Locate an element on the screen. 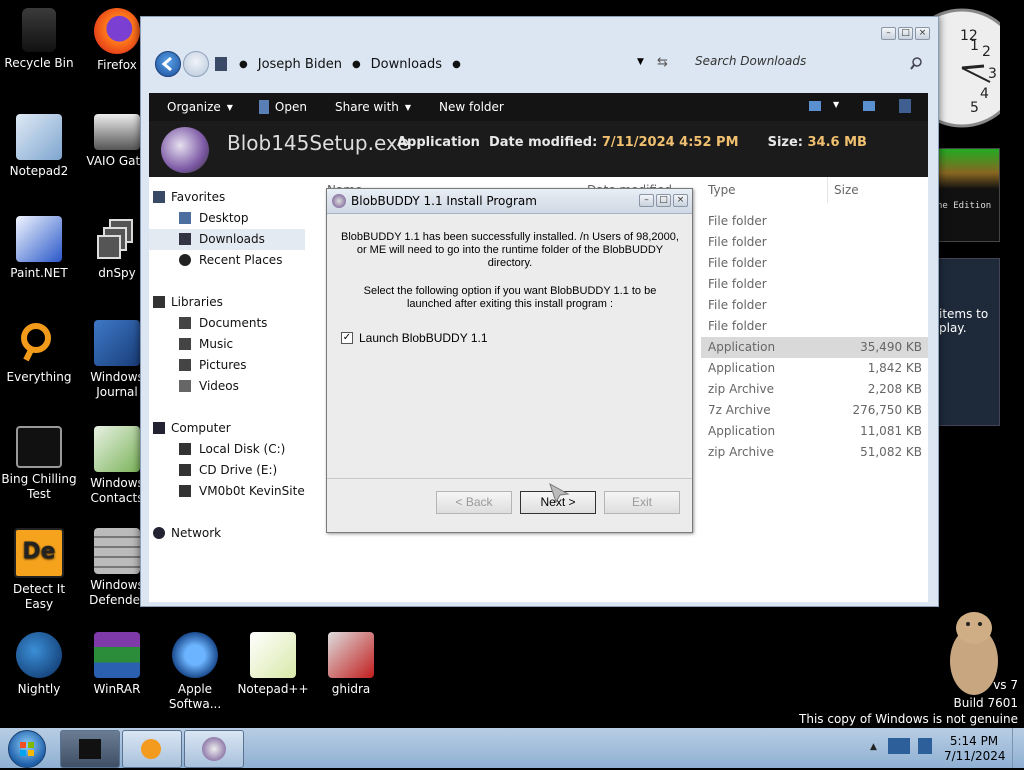 Image resolution: width=1024 pixels, height=770 pixels. nav-desktop: Desktop is located at coordinates (233, 218).